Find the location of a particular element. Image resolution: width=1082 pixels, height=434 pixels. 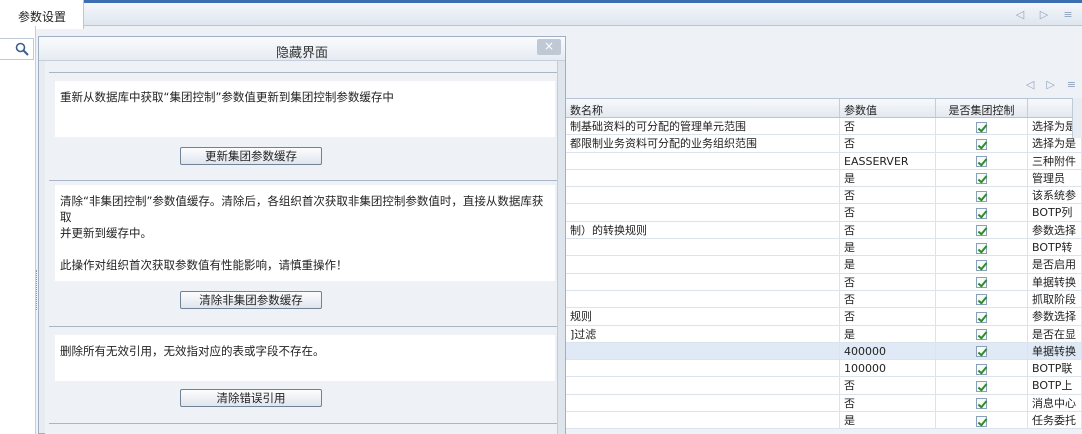

table-row: 否 消息中心 is located at coordinates (824, 403).